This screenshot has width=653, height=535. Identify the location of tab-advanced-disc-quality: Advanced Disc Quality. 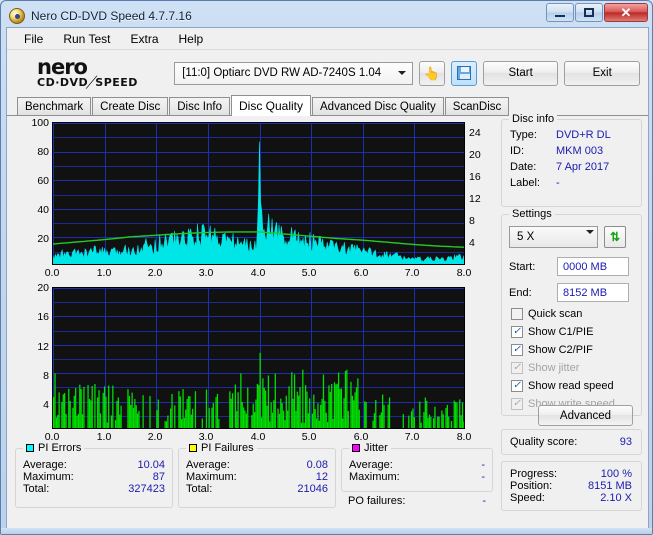
(378, 106).